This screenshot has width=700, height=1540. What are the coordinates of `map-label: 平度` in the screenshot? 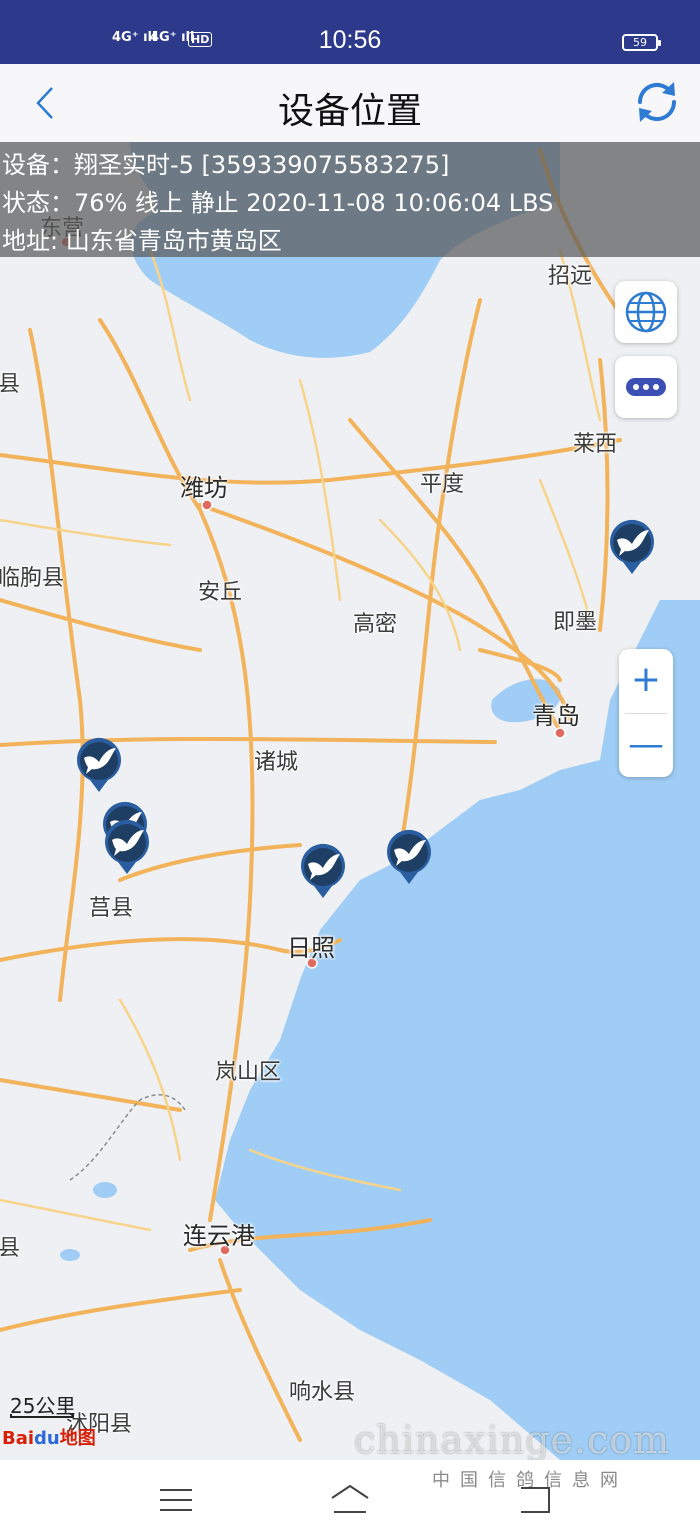 It's located at (442, 484).